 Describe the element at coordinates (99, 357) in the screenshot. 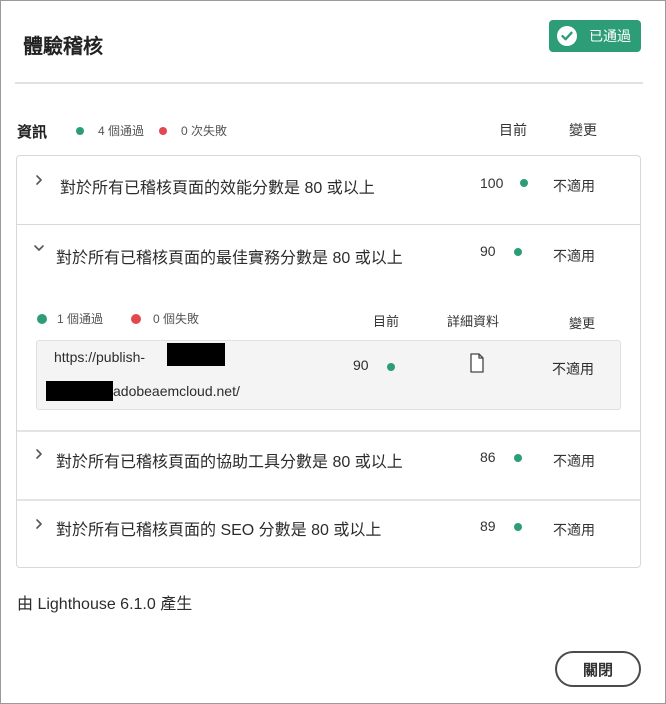

I see `page-url-line1: https://publish-` at that location.